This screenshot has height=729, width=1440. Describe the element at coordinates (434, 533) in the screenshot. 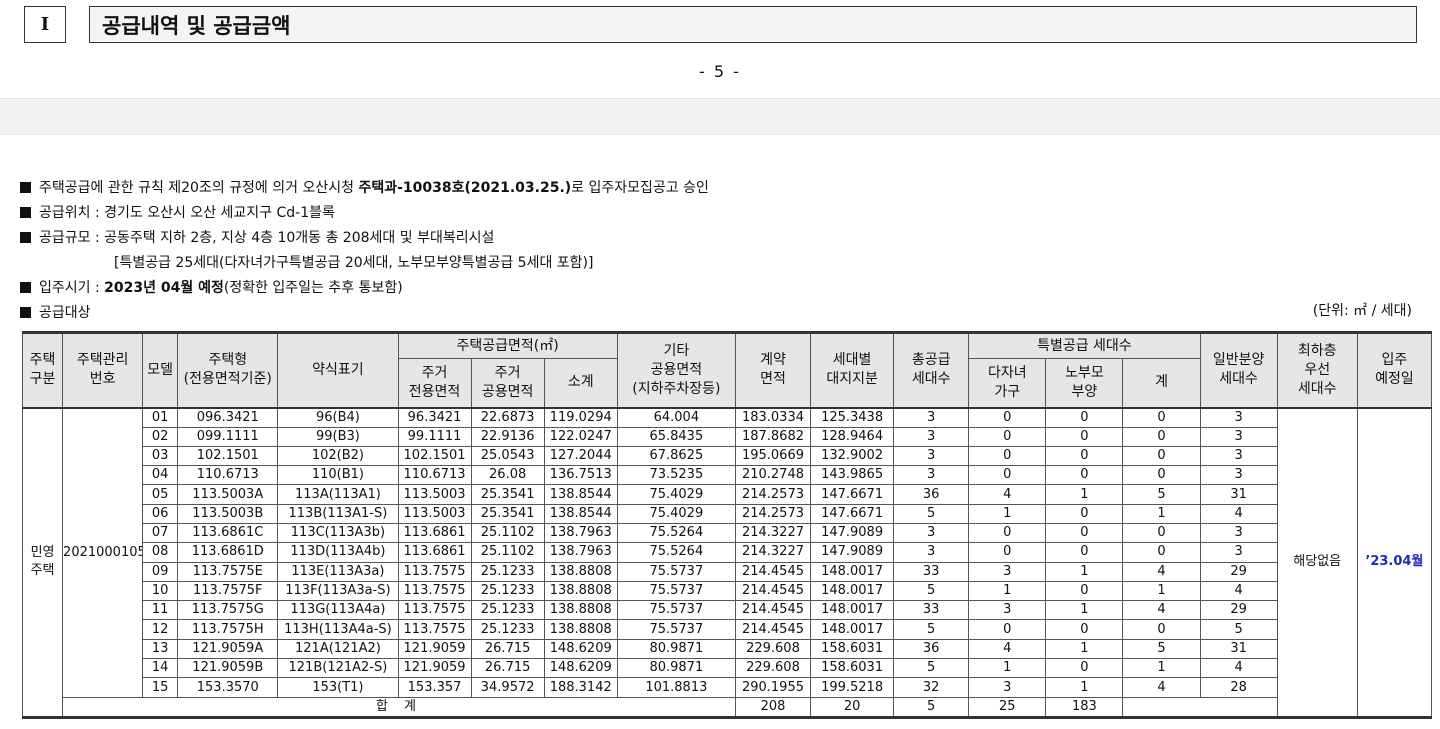

I see `table-cell: 113.6861` at that location.